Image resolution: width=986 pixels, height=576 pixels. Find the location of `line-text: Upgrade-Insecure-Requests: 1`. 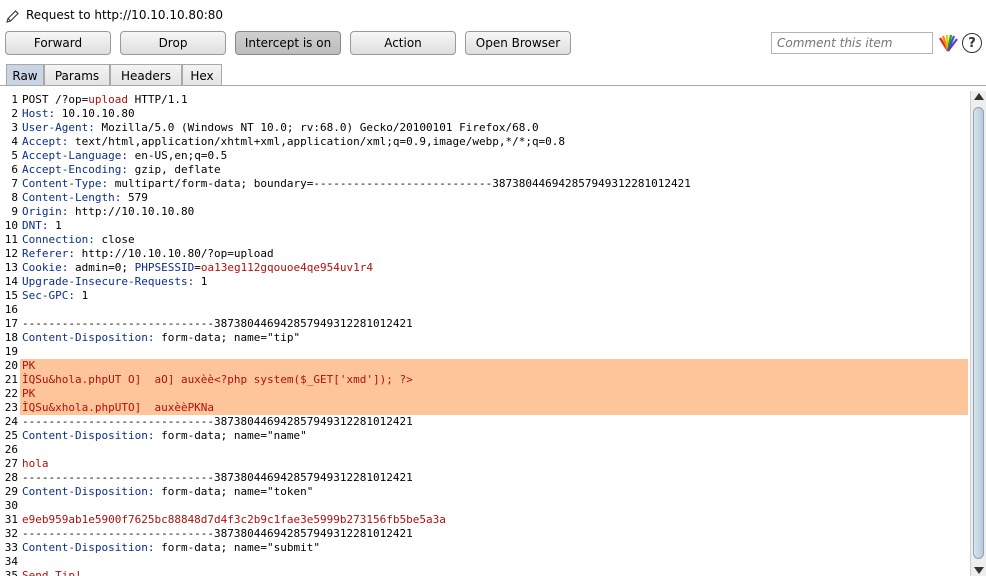

line-text: Upgrade-Insecure-Requests: 1 is located at coordinates (114, 282).